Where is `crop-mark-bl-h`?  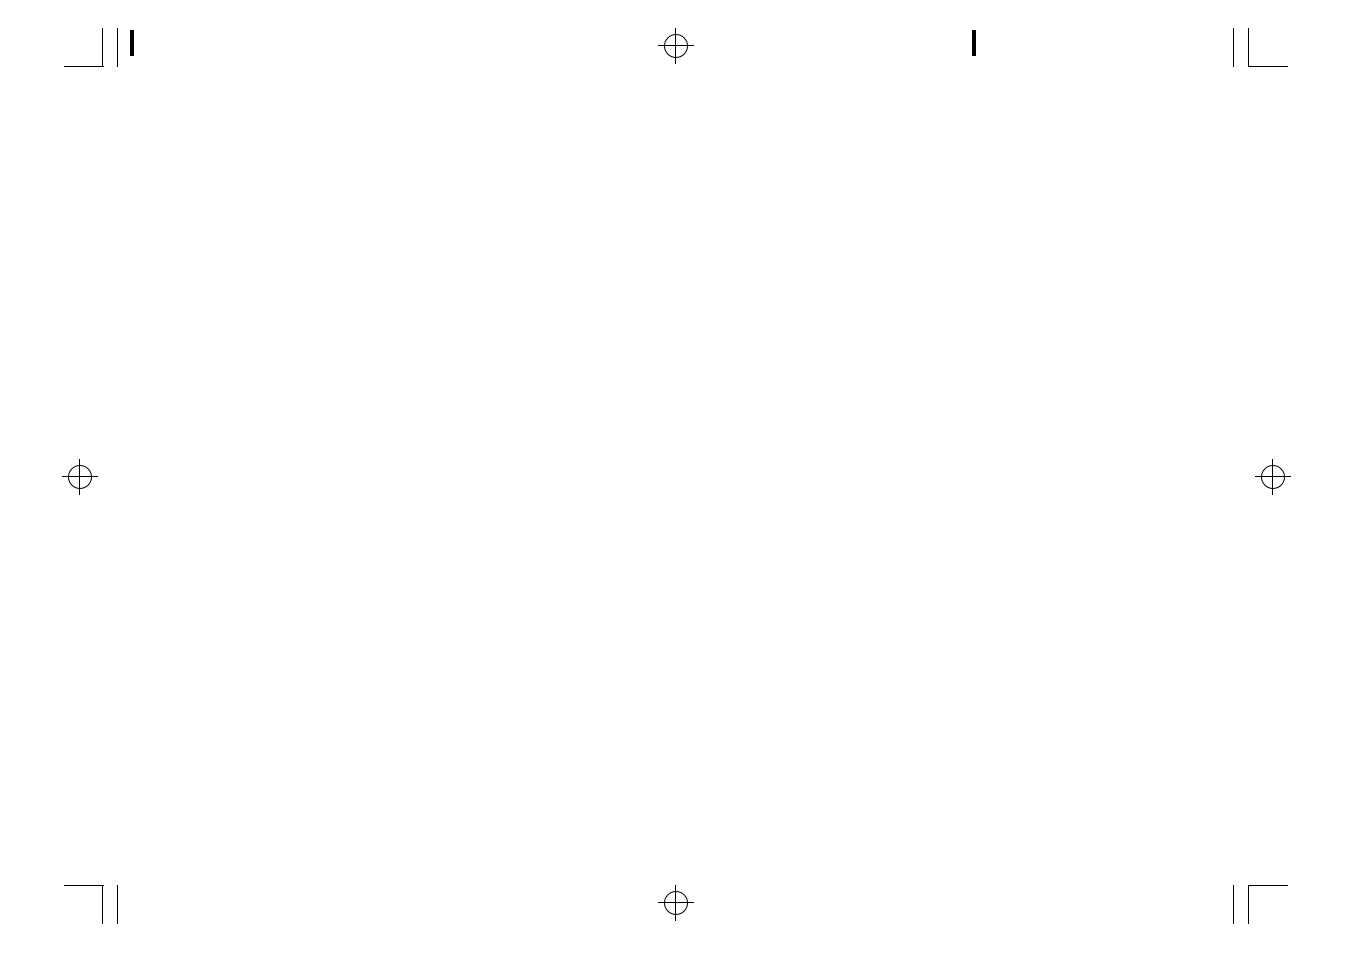 crop-mark-bl-h is located at coordinates (84, 886).